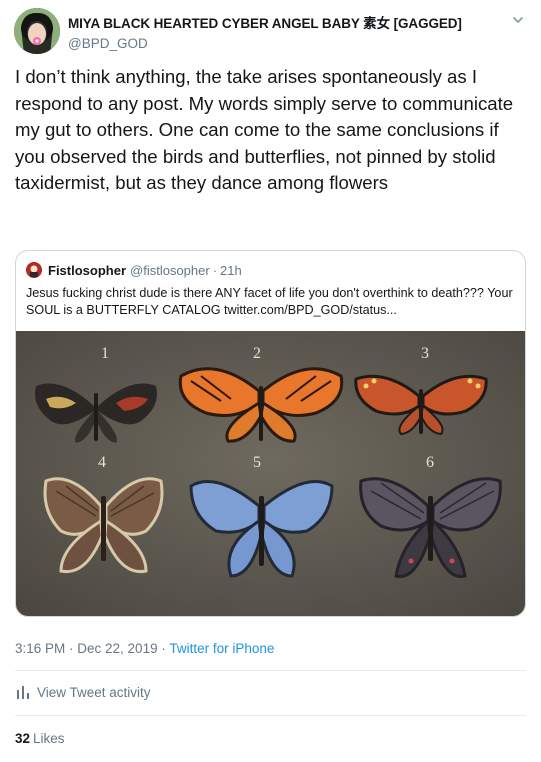  I want to click on quoted-tweet-header: Fistlosopher @fistlosopher · 21h, so click(134, 270).